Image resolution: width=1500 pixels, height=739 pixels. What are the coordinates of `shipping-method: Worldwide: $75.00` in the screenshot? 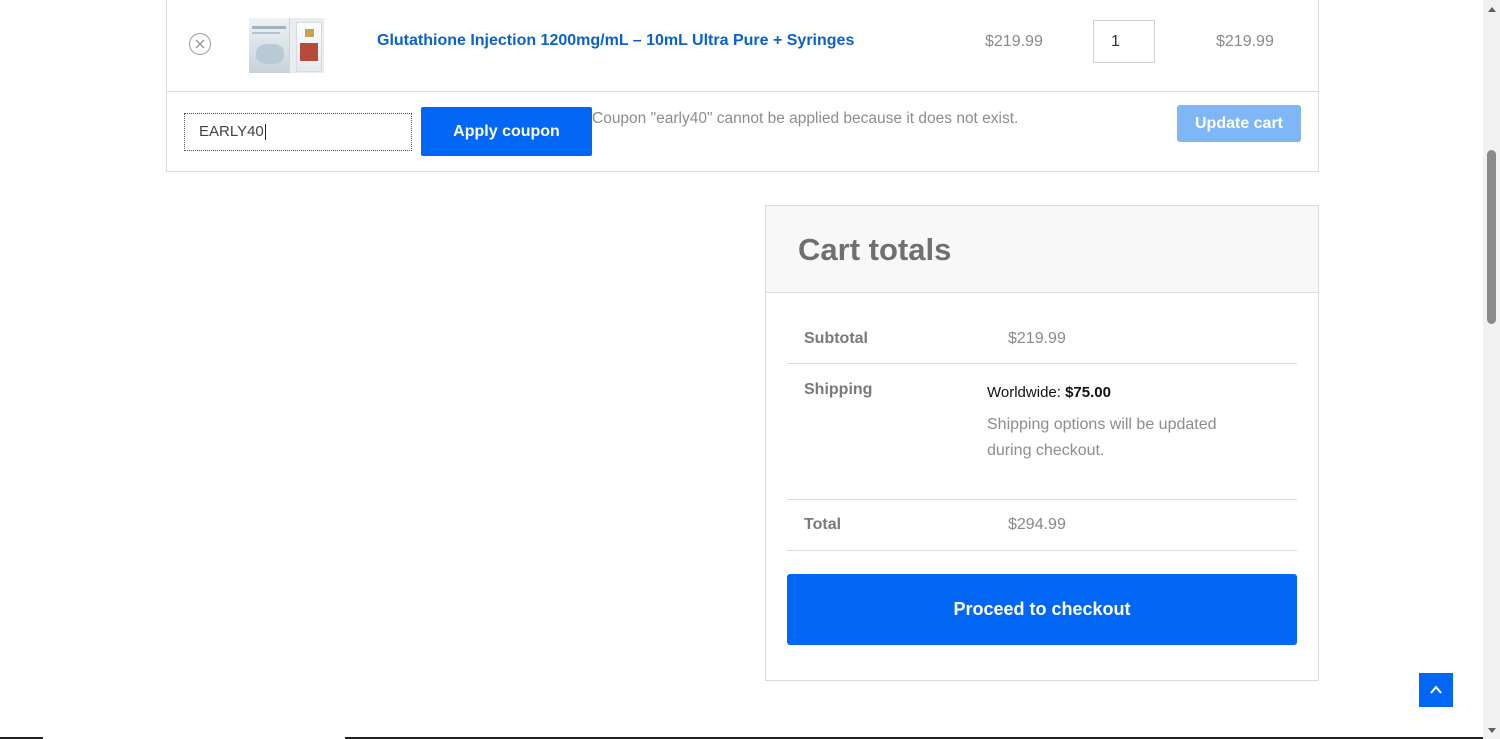 It's located at (1049, 392).